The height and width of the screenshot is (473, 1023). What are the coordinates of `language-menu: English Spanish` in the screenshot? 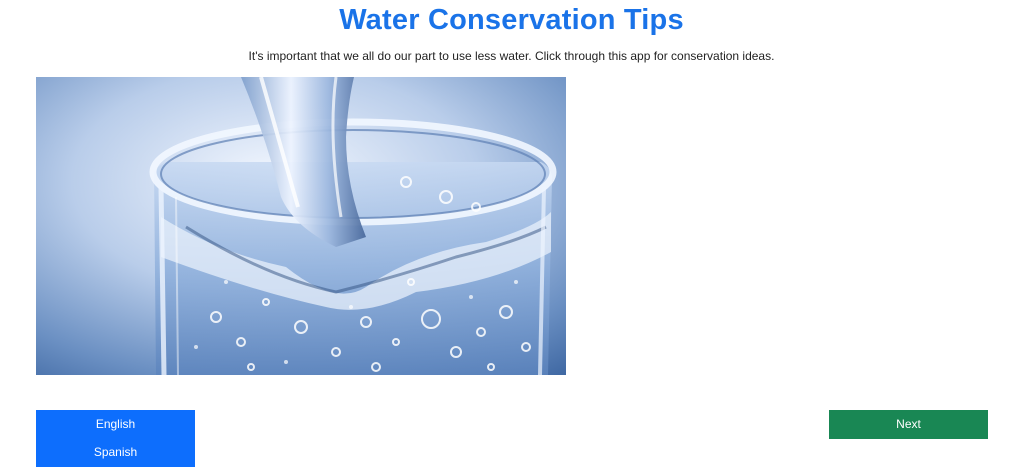 It's located at (115, 438).